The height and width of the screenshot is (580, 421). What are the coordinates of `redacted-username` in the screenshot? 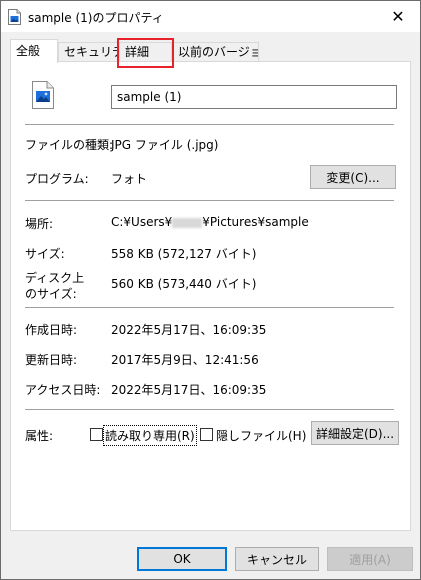 It's located at (187, 222).